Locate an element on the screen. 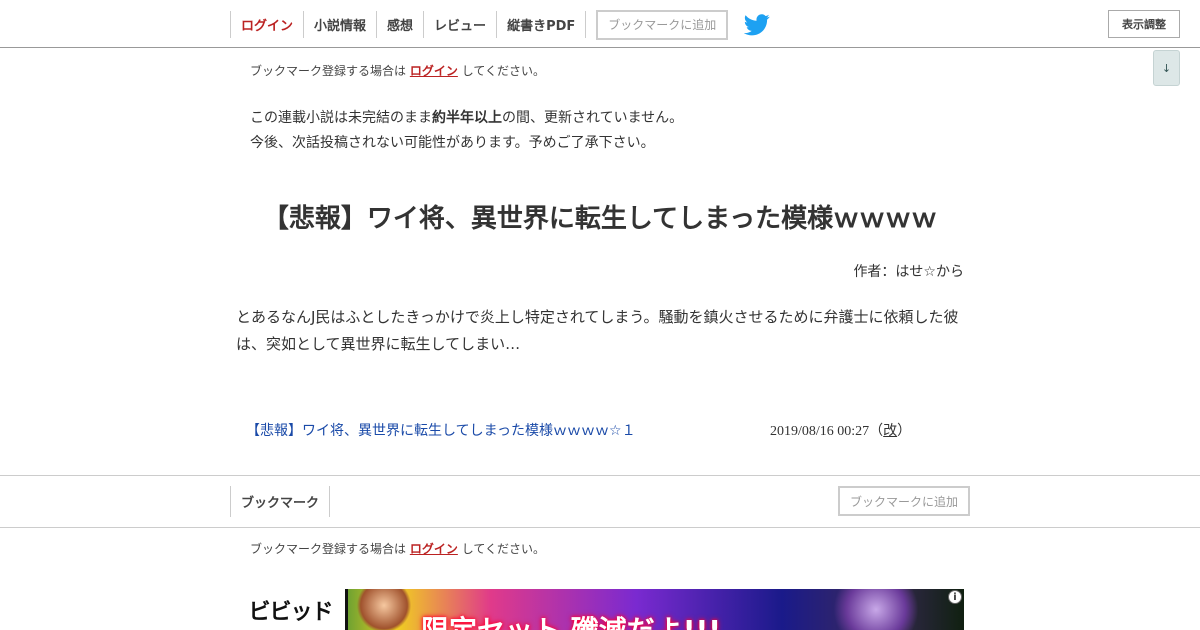 Image resolution: width=1200 pixels, height=630 pixels. nav-login-link: ログイン is located at coordinates (266, 24).